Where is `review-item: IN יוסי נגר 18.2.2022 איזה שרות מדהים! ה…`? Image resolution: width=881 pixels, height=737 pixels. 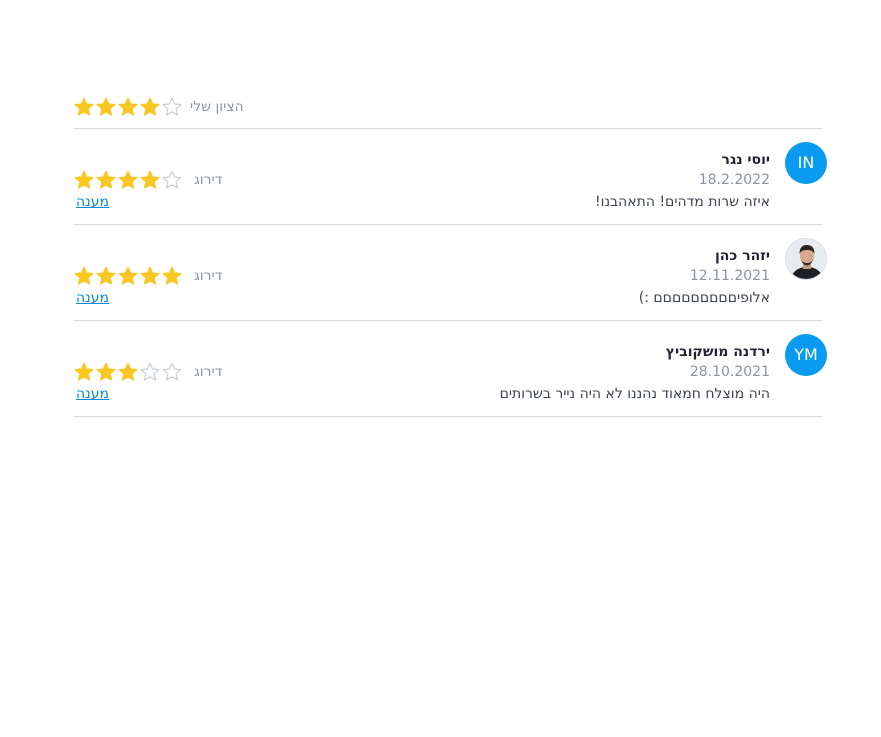 review-item: IN יוסי נגר 18.2.2022 איזה שרות מדהים! ה… is located at coordinates (450, 177).